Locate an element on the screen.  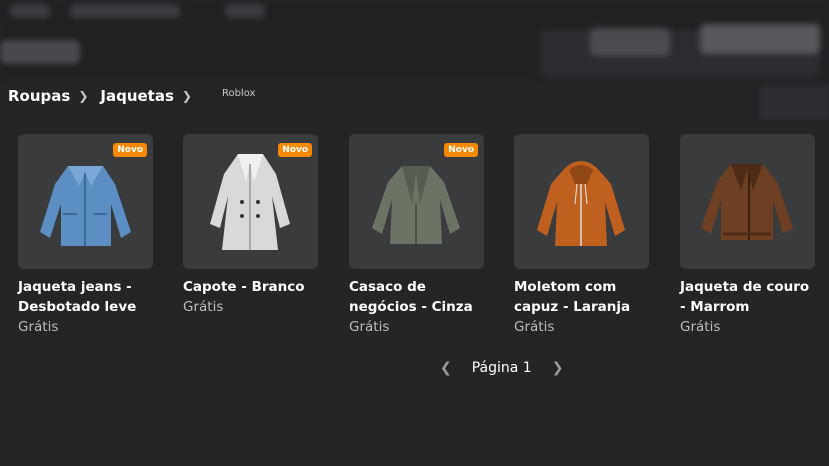
pagination: ❮ Página 1 ❯ is located at coordinates (501, 368).